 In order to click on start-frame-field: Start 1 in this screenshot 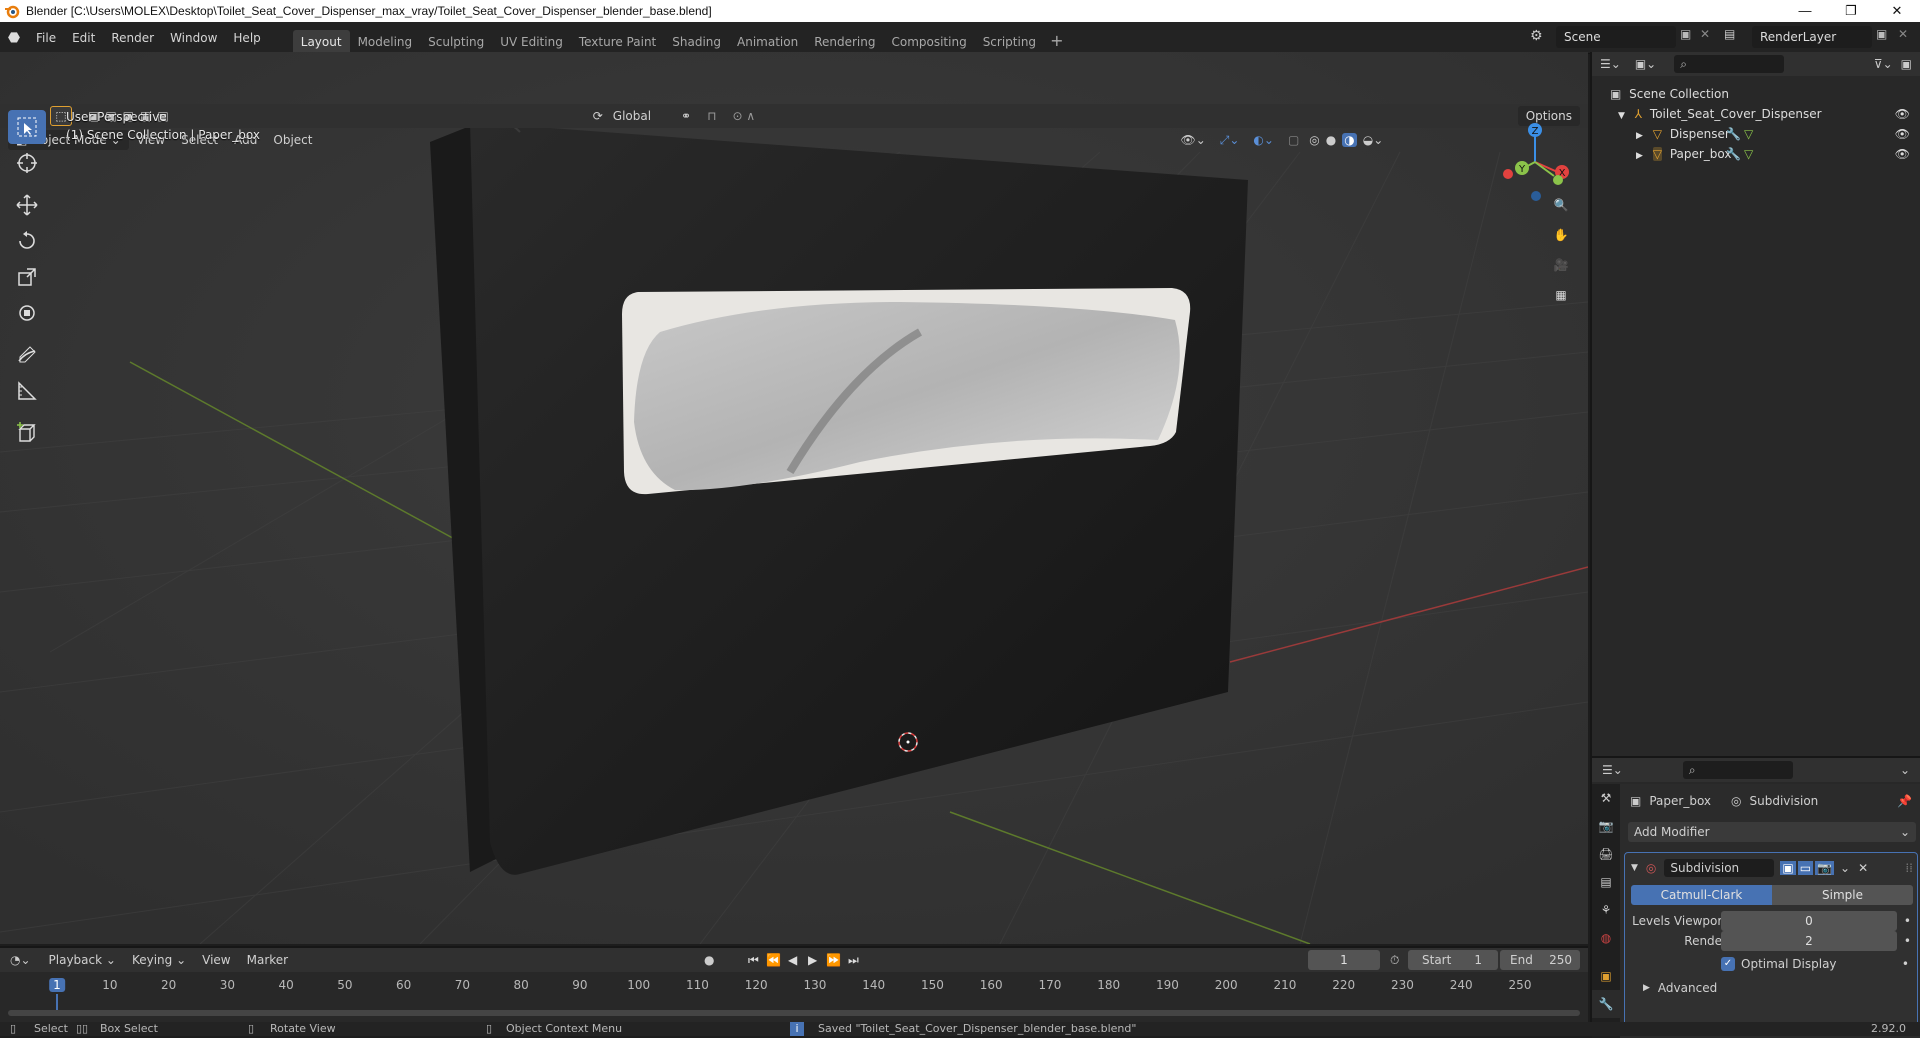, I will do `click(1453, 960)`.